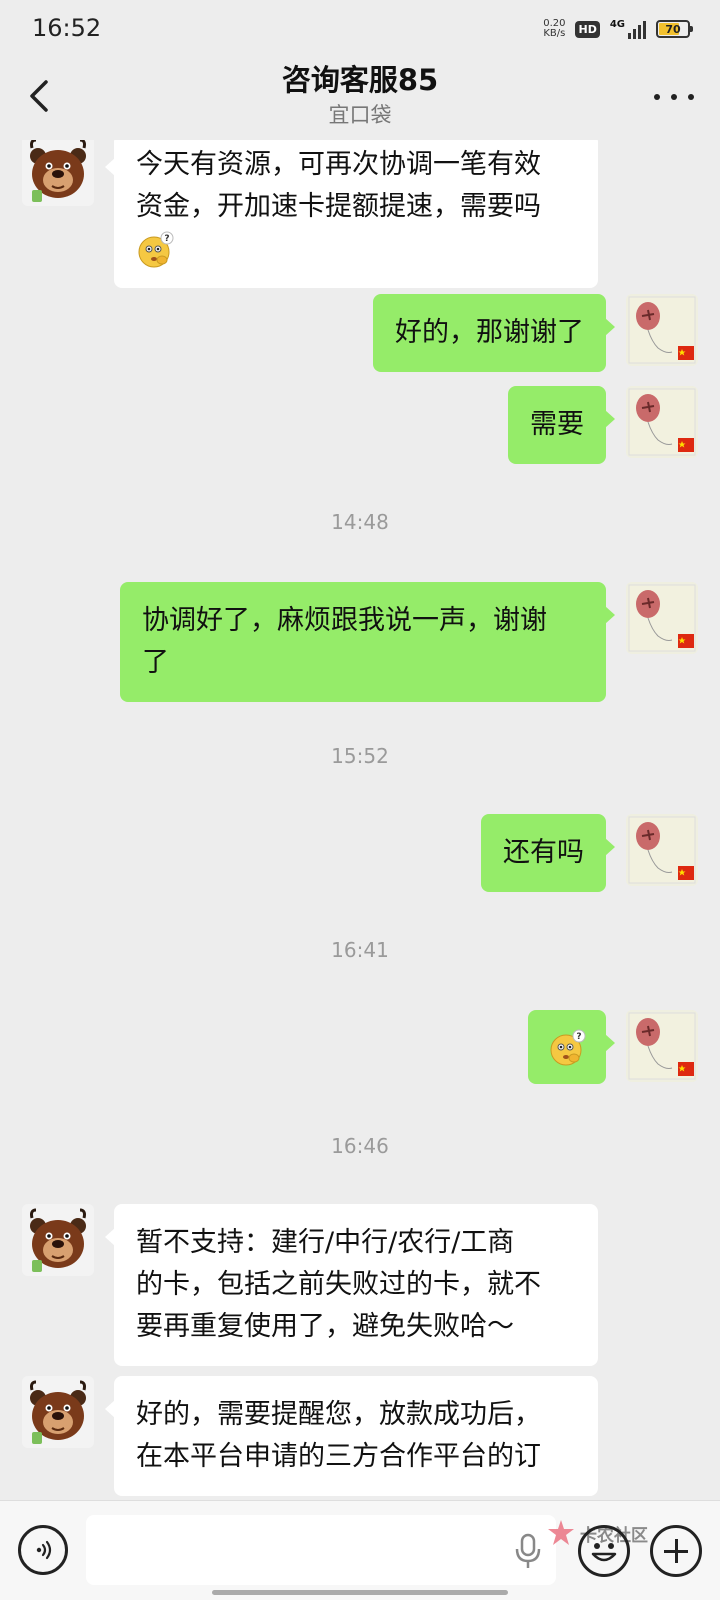  Describe the element at coordinates (494, 333) in the screenshot. I see `message-bubble-outgoing: 好的，那谢谢了` at that location.